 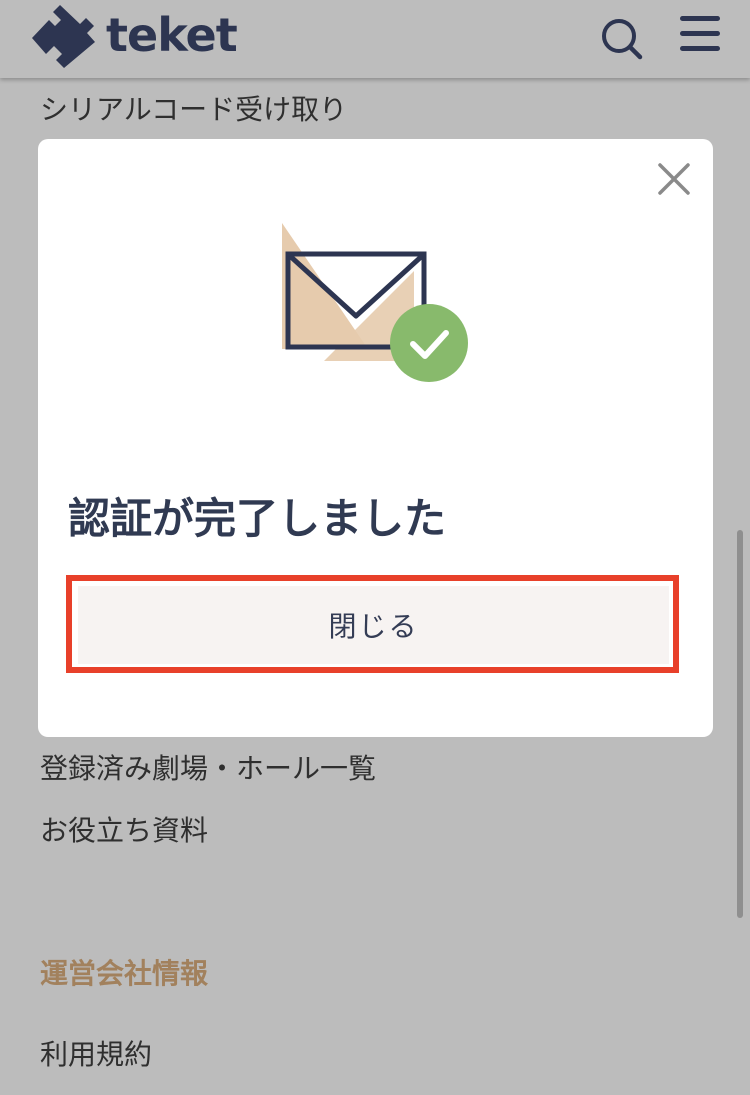 What do you see at coordinates (700, 18) in the screenshot?
I see `hamburger-menu-icon` at bounding box center [700, 18].